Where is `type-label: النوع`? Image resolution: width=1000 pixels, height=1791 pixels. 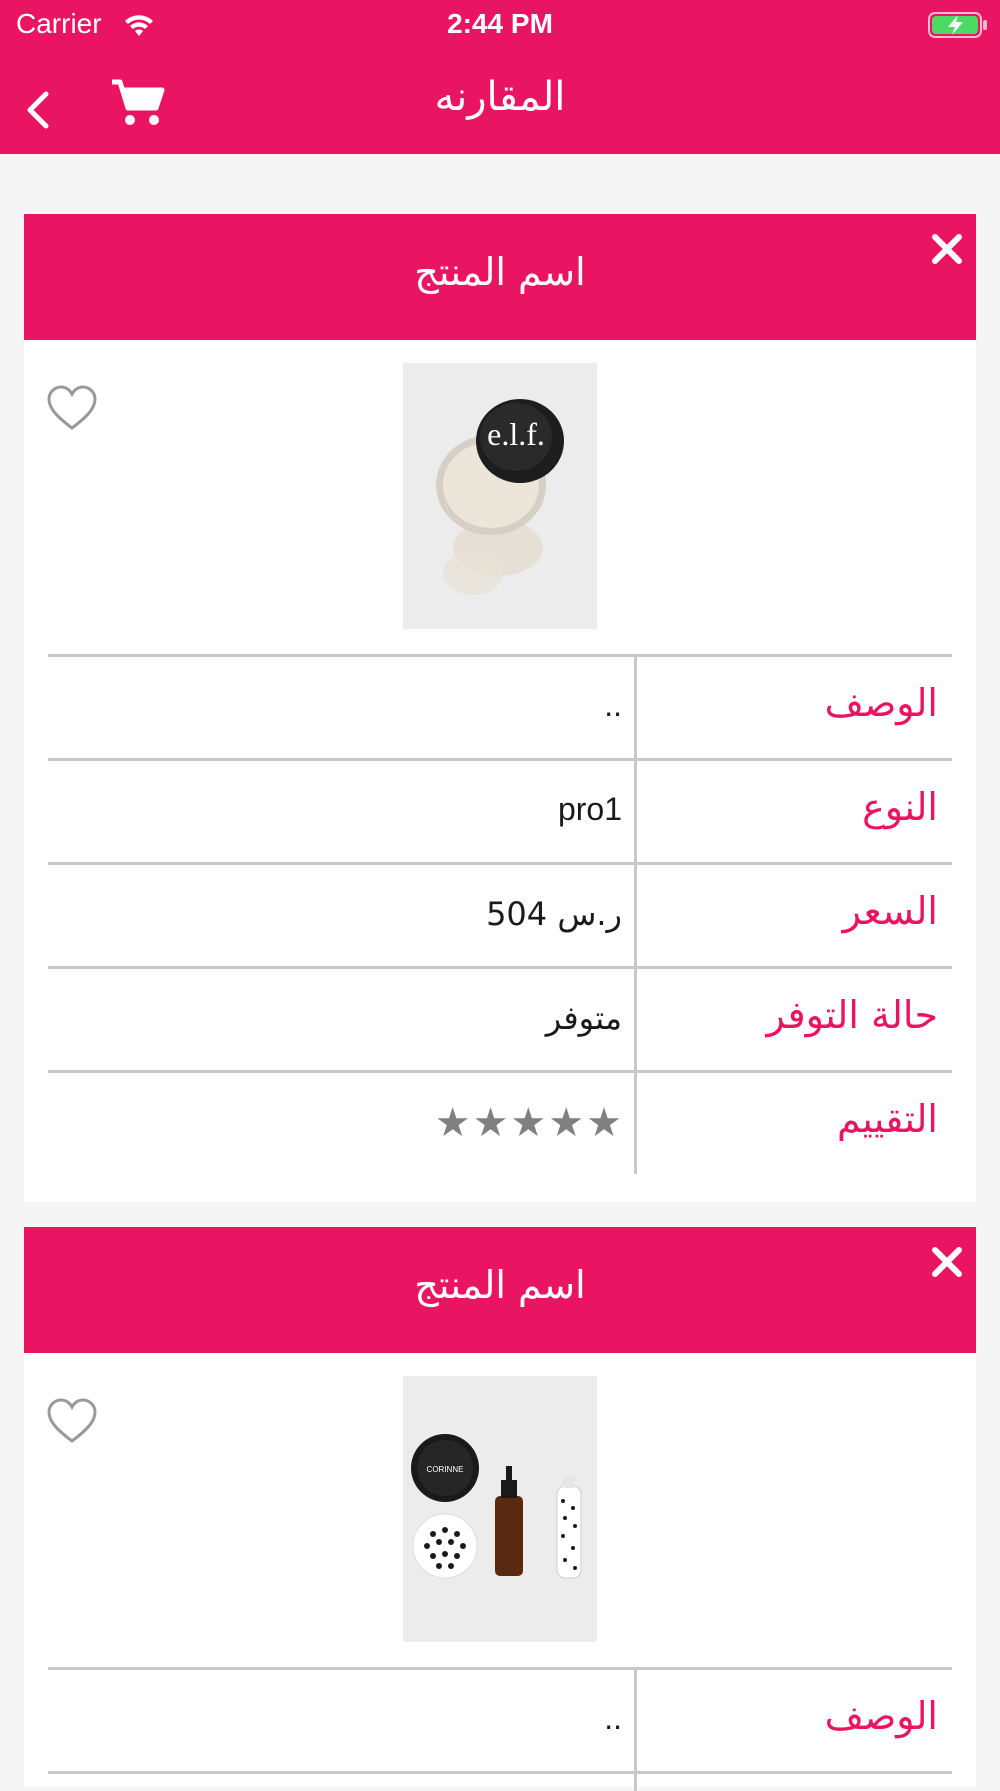
type-label: النوع is located at coordinates (900, 807).